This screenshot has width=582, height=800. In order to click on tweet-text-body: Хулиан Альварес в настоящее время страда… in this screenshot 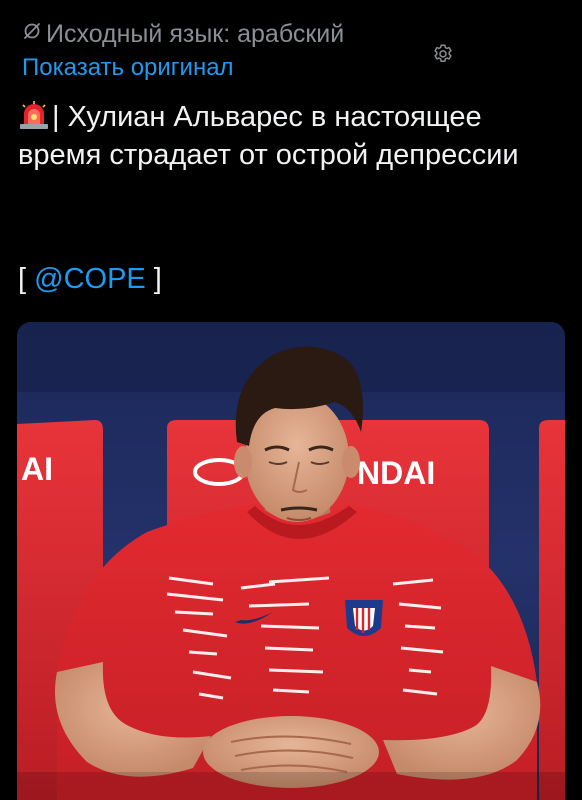, I will do `click(268, 136)`.